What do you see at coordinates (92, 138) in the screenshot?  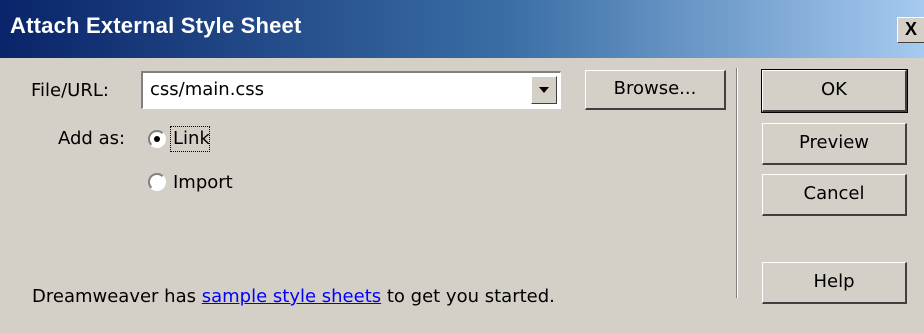 I see `add-as-label: Add as:` at bounding box center [92, 138].